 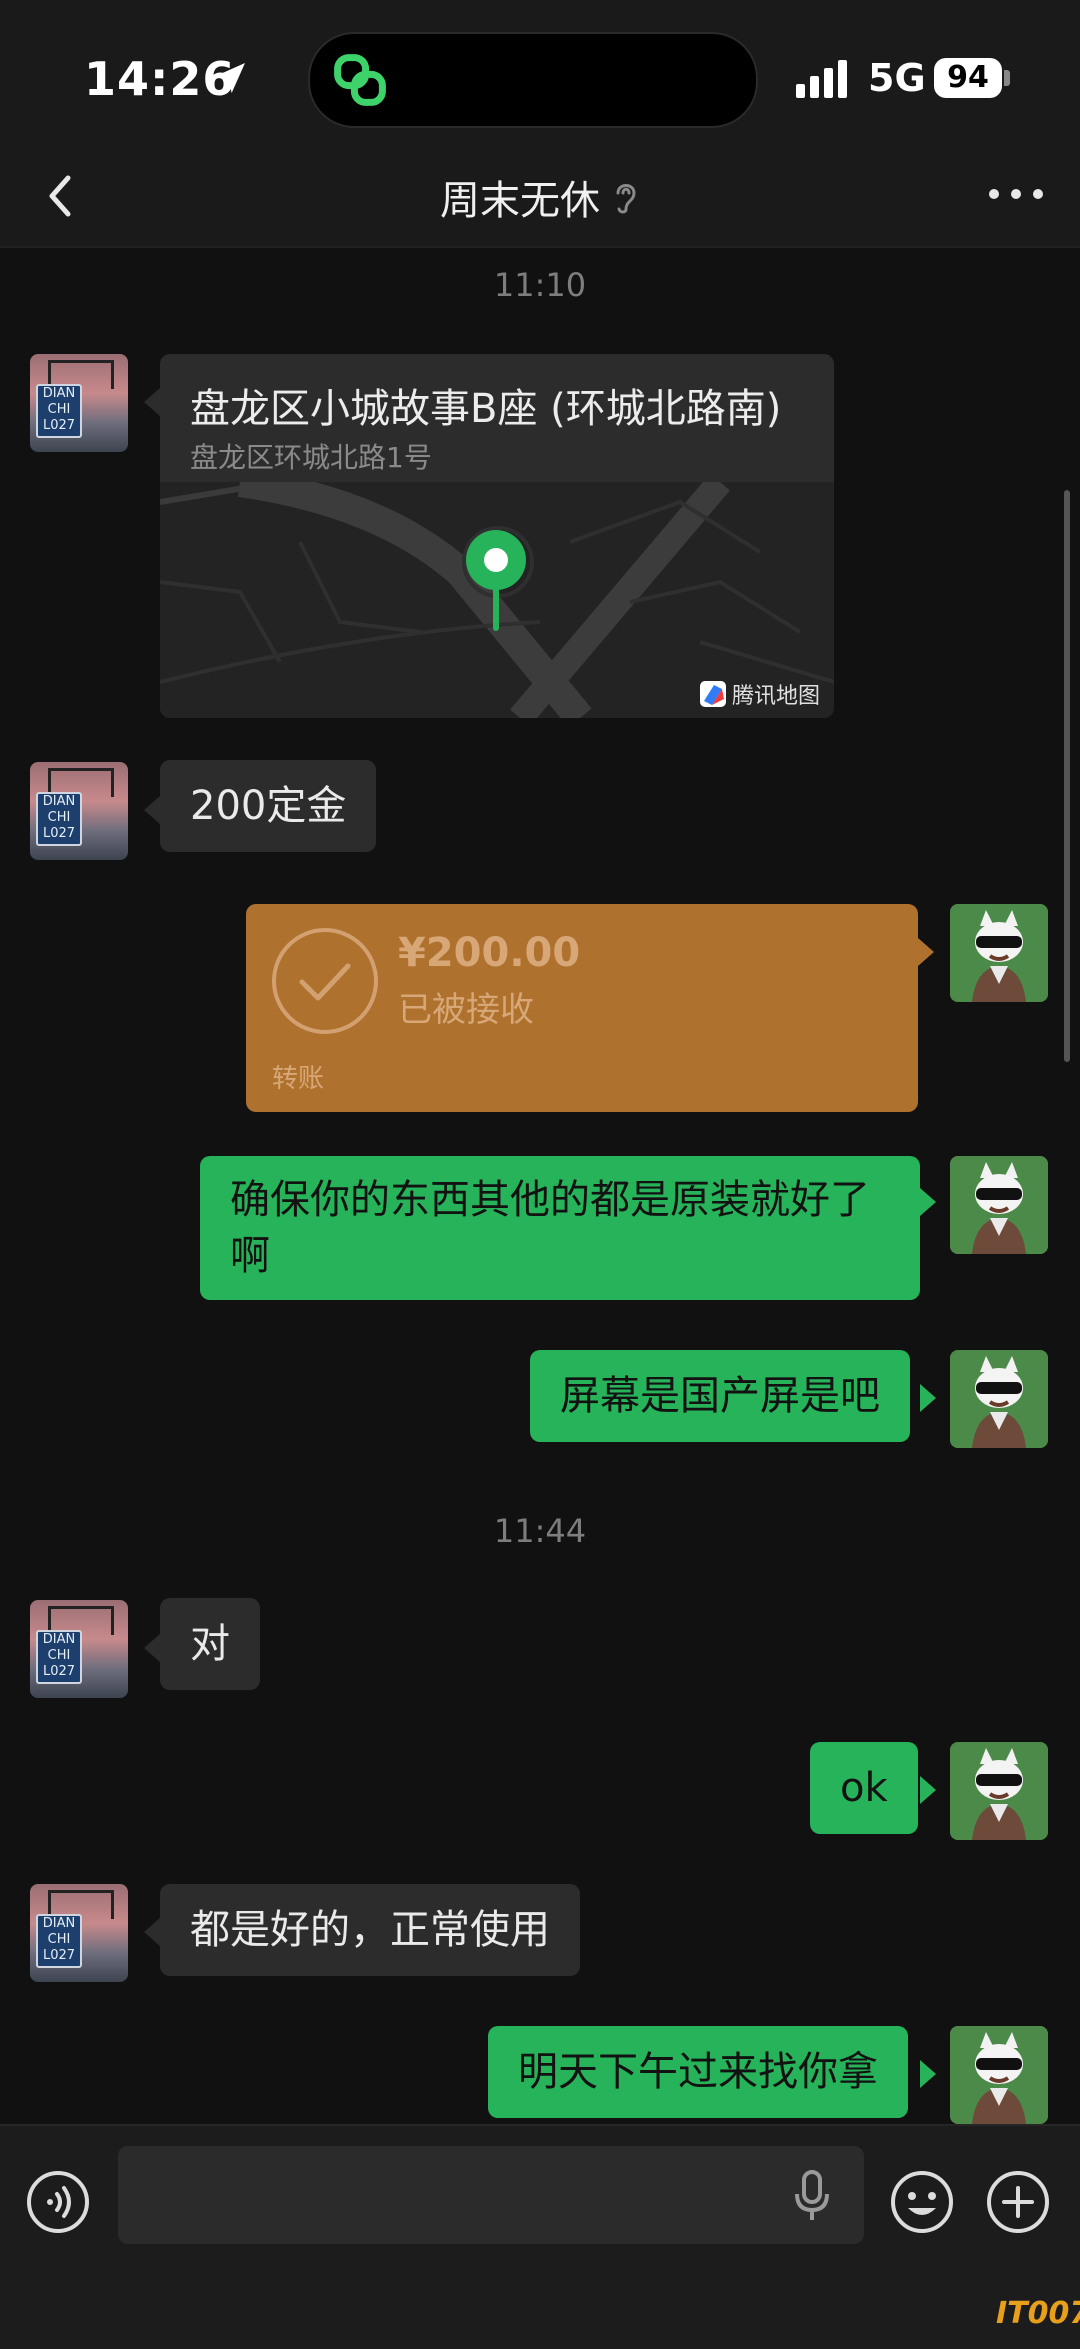 I want to click on link-icon, so click(x=360, y=80).